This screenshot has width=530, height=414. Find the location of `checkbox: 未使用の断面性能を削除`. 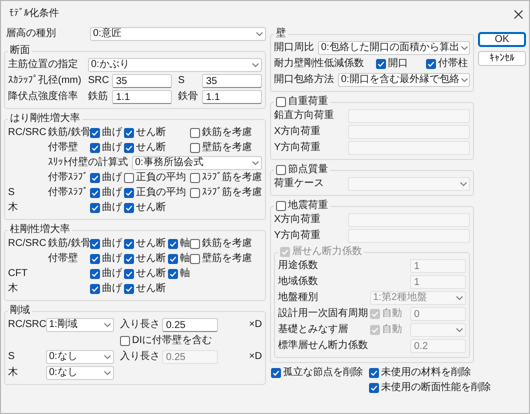

checkbox: 未使用の断面性能を削除 is located at coordinates (430, 388).